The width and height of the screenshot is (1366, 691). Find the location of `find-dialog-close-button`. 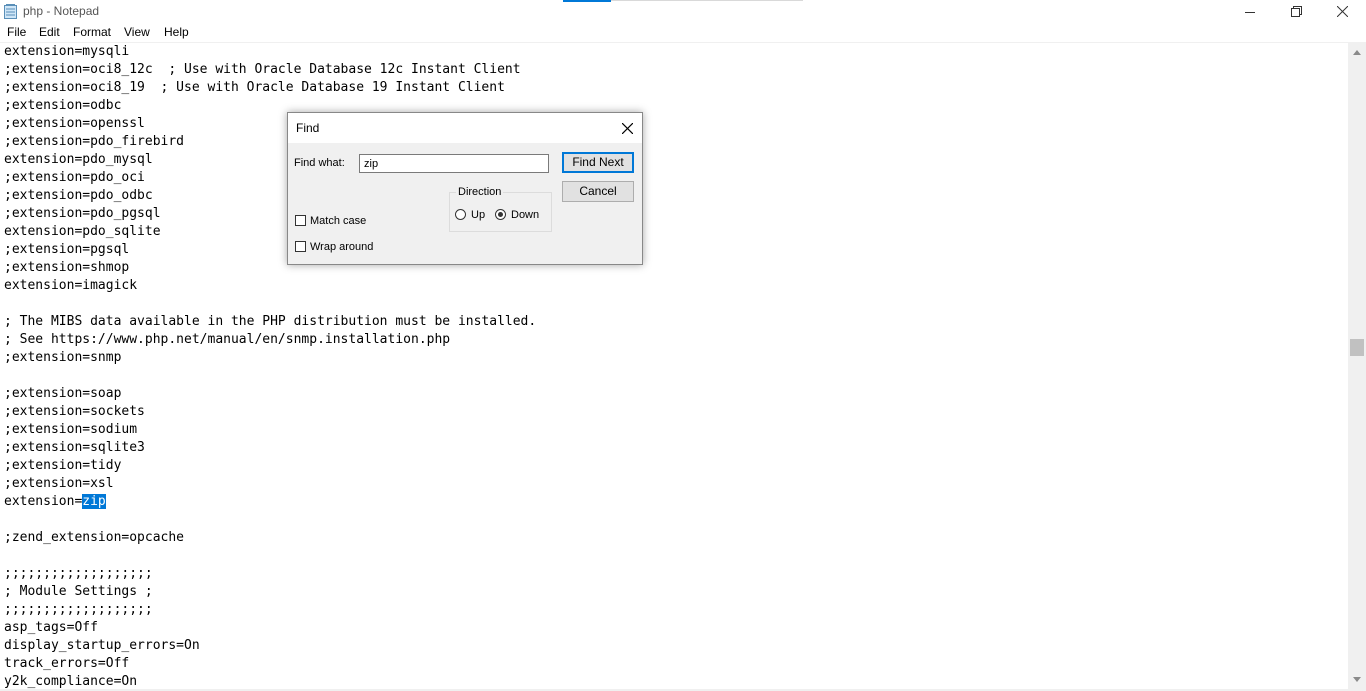

find-dialog-close-button is located at coordinates (627, 128).